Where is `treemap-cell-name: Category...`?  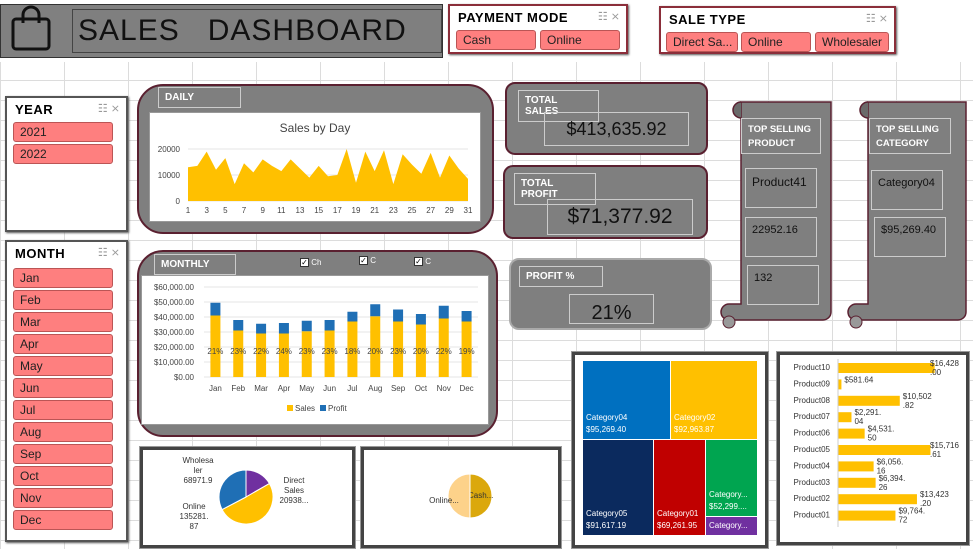
treemap-cell-name: Category... is located at coordinates (728, 494).